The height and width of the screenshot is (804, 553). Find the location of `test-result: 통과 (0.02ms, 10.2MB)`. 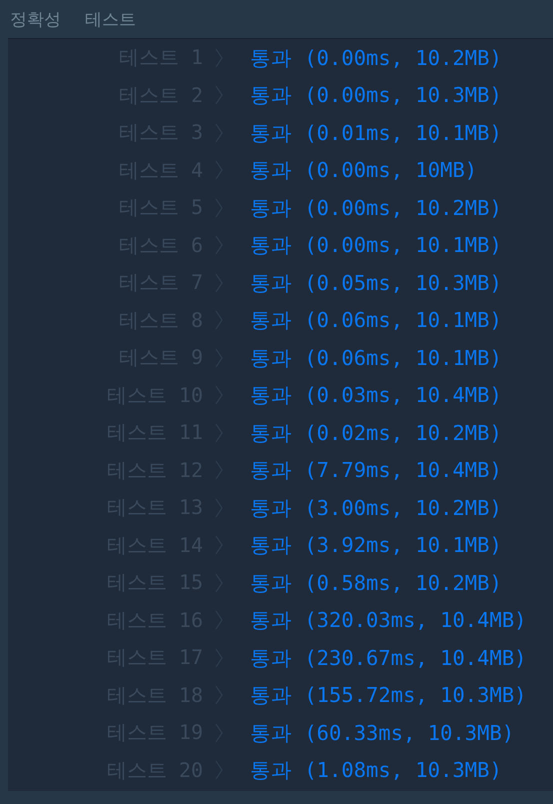

test-result: 통과 (0.02ms, 10.2MB) is located at coordinates (376, 433).